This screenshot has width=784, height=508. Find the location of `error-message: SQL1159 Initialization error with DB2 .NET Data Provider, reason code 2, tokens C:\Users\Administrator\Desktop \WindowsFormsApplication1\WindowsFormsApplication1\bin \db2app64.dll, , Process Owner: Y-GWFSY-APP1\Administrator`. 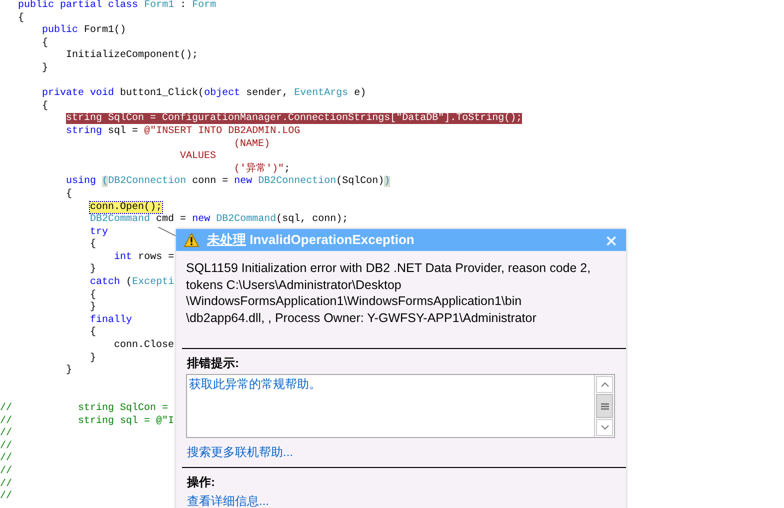

error-message: SQL1159 Initialization error with DB2 .NET Data Provider, reason code 2, tokens C:\Users\Administrator\Desktop \WindowsFormsApplication1\WindowsFormsApplication1\bin \db2app64.dll, , Process Owner: Y-GWFSY-APP1\Administrator is located at coordinates (388, 293).